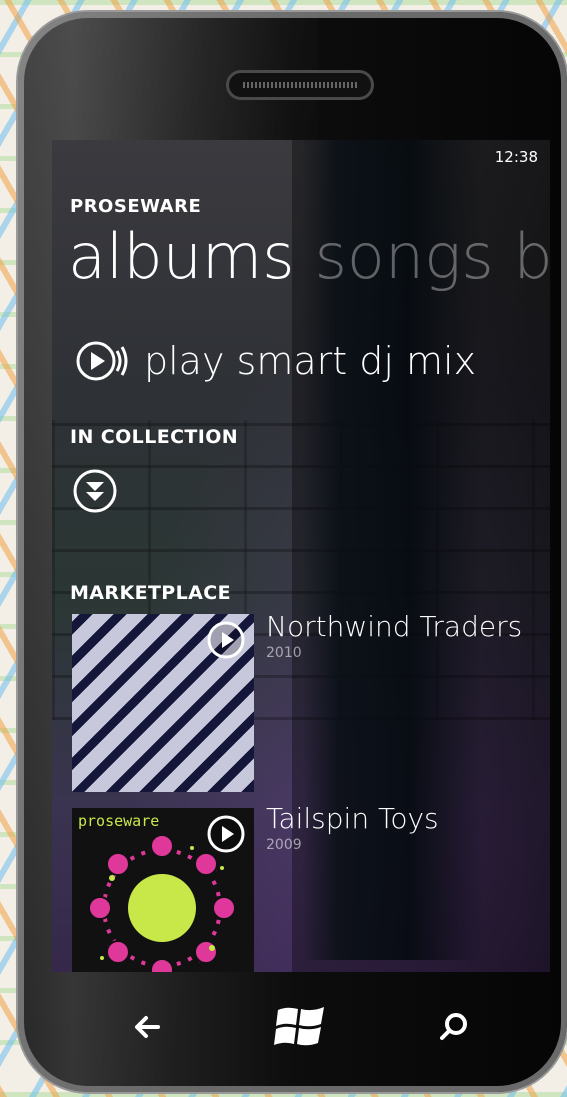 This screenshot has width=567, height=1097. What do you see at coordinates (102, 361) in the screenshot?
I see `smart-dj-icon` at bounding box center [102, 361].